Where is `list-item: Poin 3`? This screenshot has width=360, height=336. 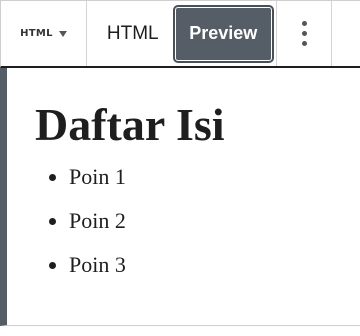
list-item: Poin 3 is located at coordinates (214, 265).